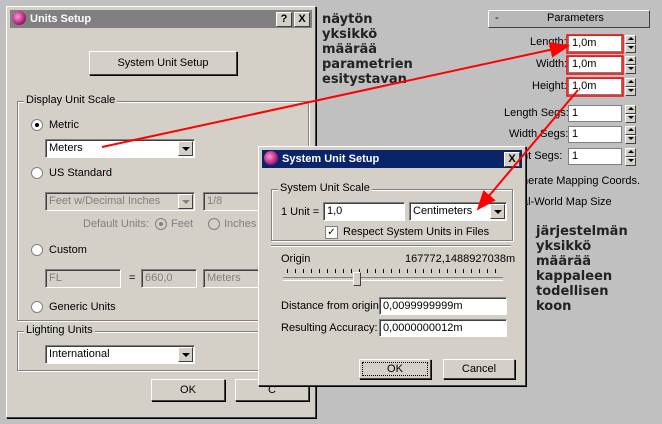  I want to click on length-highlight, so click(595, 44).